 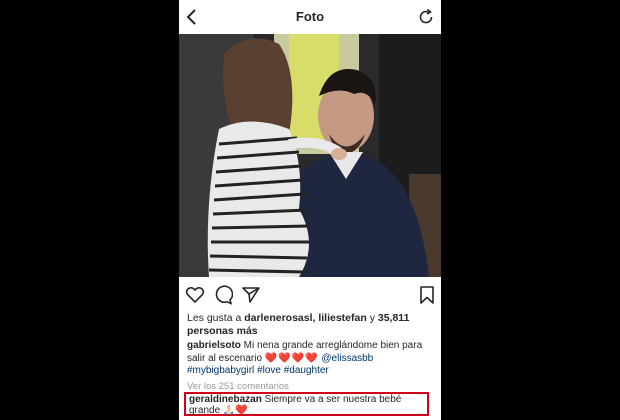 I want to click on paper-plane-icon, so click(x=251, y=295).